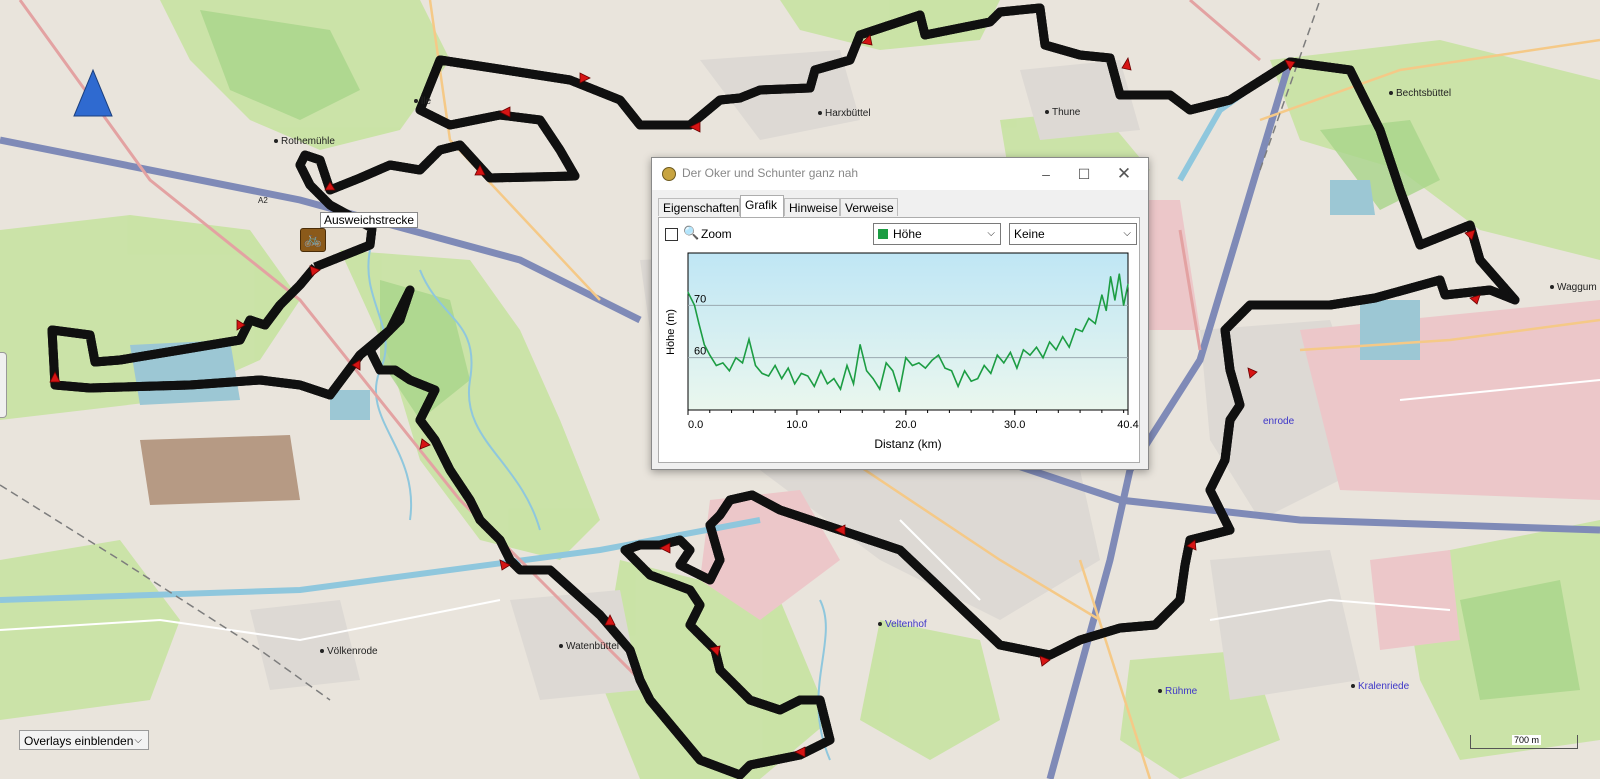 This screenshot has height=779, width=1600. What do you see at coordinates (671, 234) in the screenshot?
I see `zoom-checkbox` at bounding box center [671, 234].